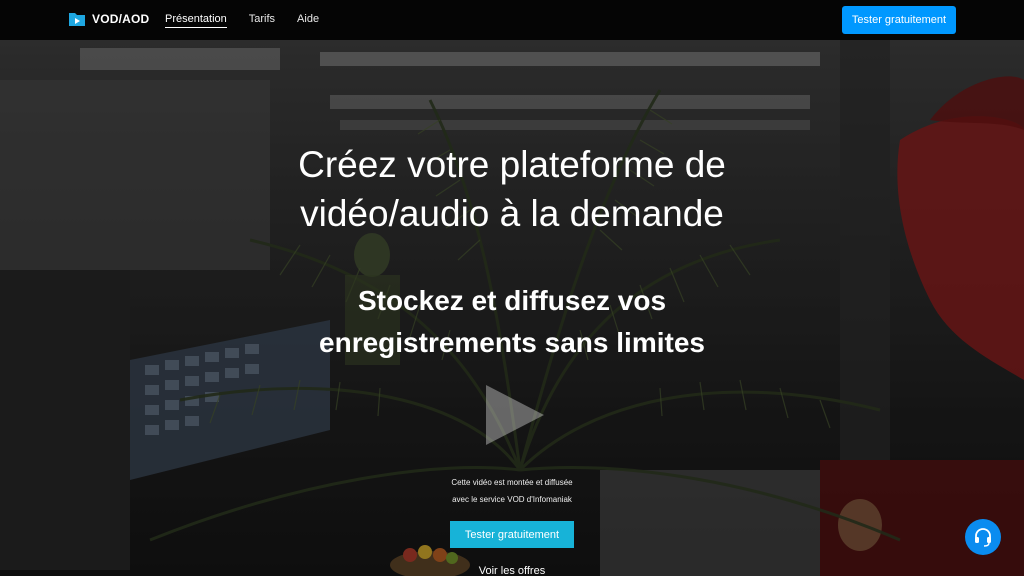 This screenshot has width=1024, height=576. What do you see at coordinates (512, 164) in the screenshot?
I see `headline-line-1: Créez votre plateforme de` at bounding box center [512, 164].